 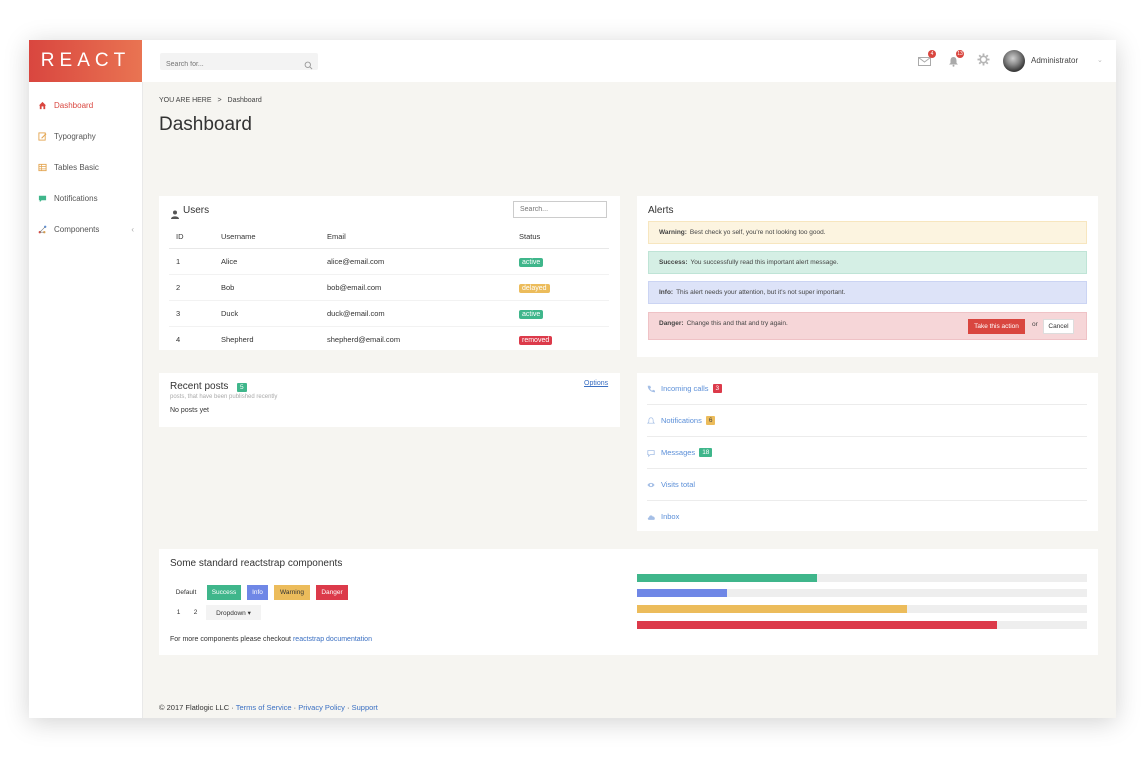 I want to click on avatar, so click(x=1014, y=61).